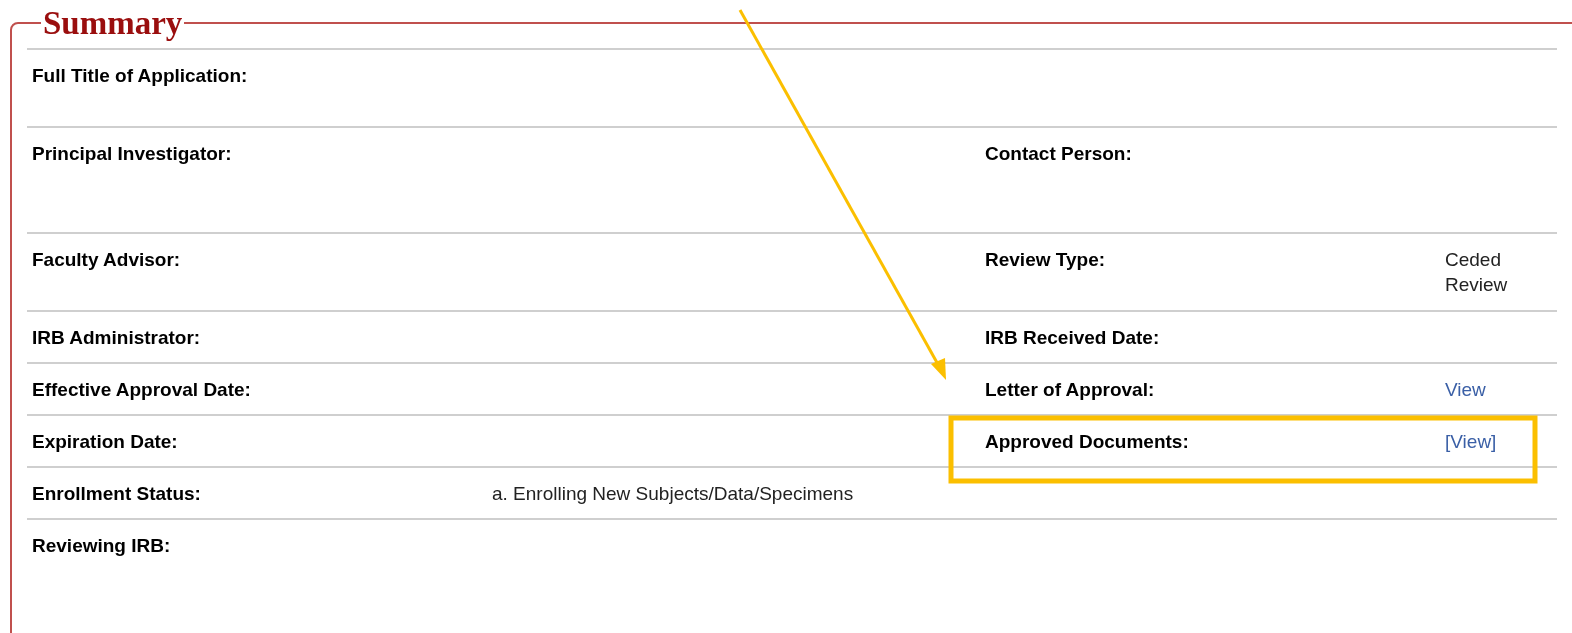 The image size is (1572, 633). What do you see at coordinates (1471, 441) in the screenshot?
I see `view-link: [View]` at bounding box center [1471, 441].